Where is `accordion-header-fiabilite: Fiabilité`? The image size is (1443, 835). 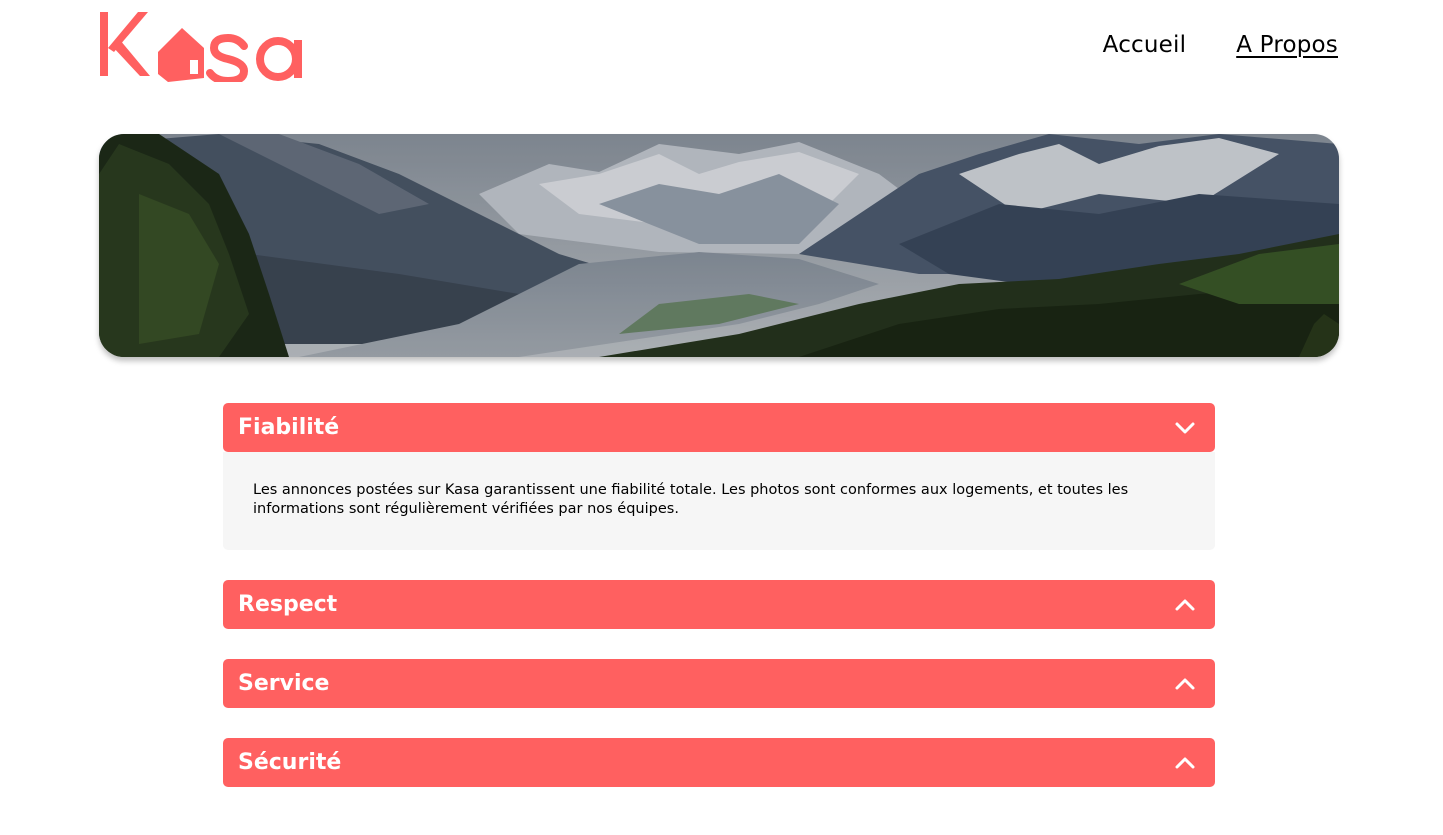 accordion-header-fiabilite: Fiabilité is located at coordinates (719, 427).